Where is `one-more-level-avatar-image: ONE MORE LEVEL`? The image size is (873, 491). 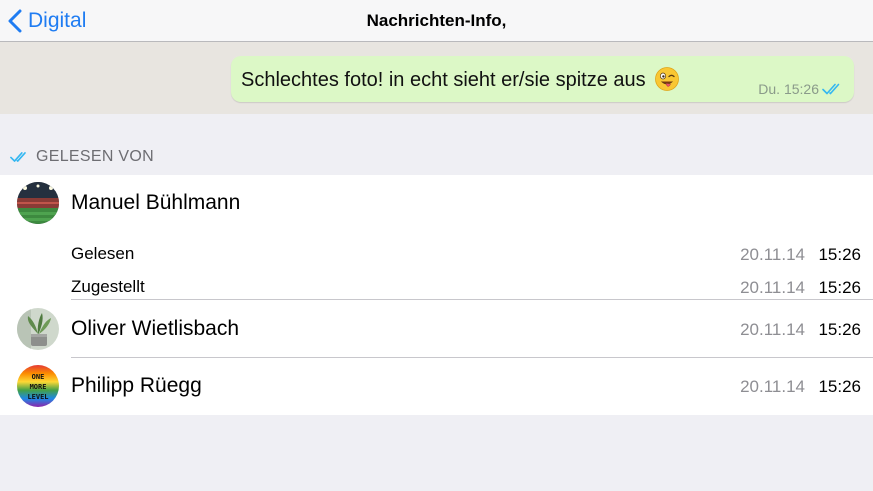 one-more-level-avatar-image: ONE MORE LEVEL is located at coordinates (38, 386).